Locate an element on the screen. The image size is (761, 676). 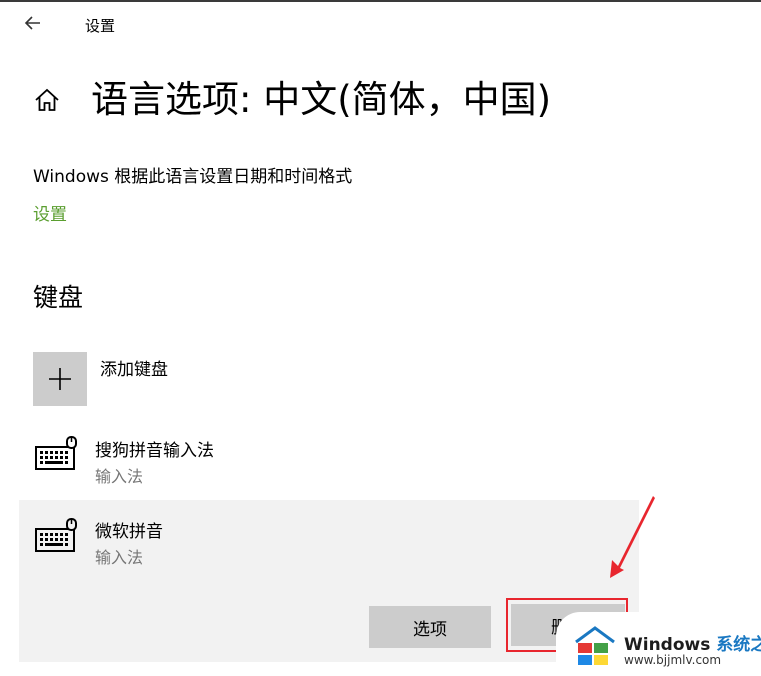
home-button is located at coordinates (47, 100).